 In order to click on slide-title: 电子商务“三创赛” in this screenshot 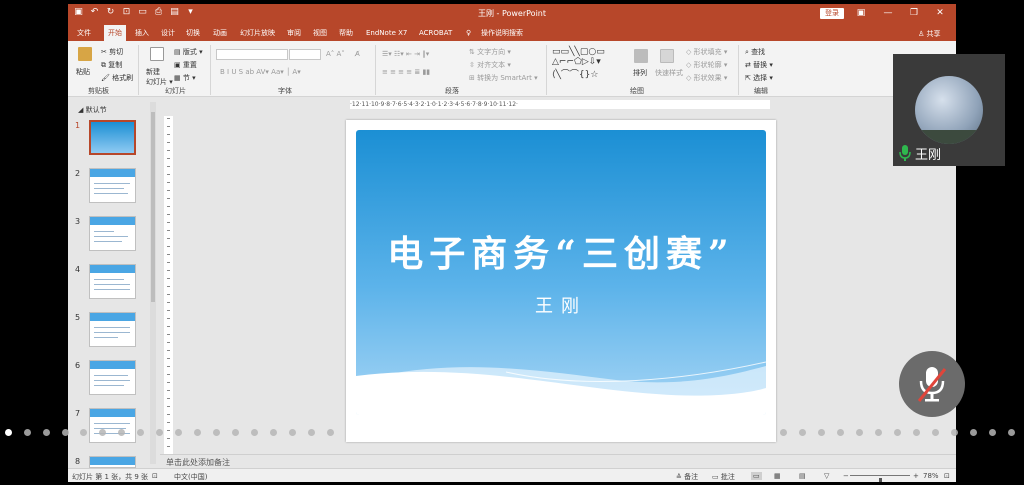, I will do `click(561, 251)`.